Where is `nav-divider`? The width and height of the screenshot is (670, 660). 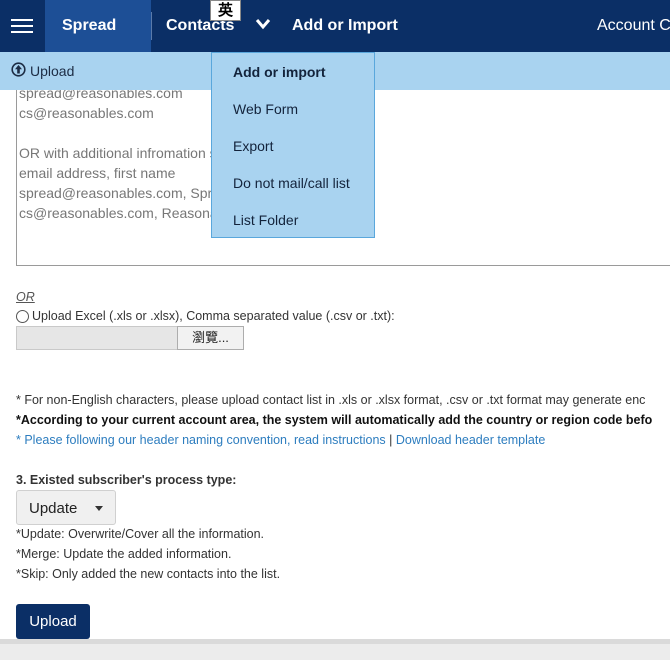 nav-divider is located at coordinates (151, 26).